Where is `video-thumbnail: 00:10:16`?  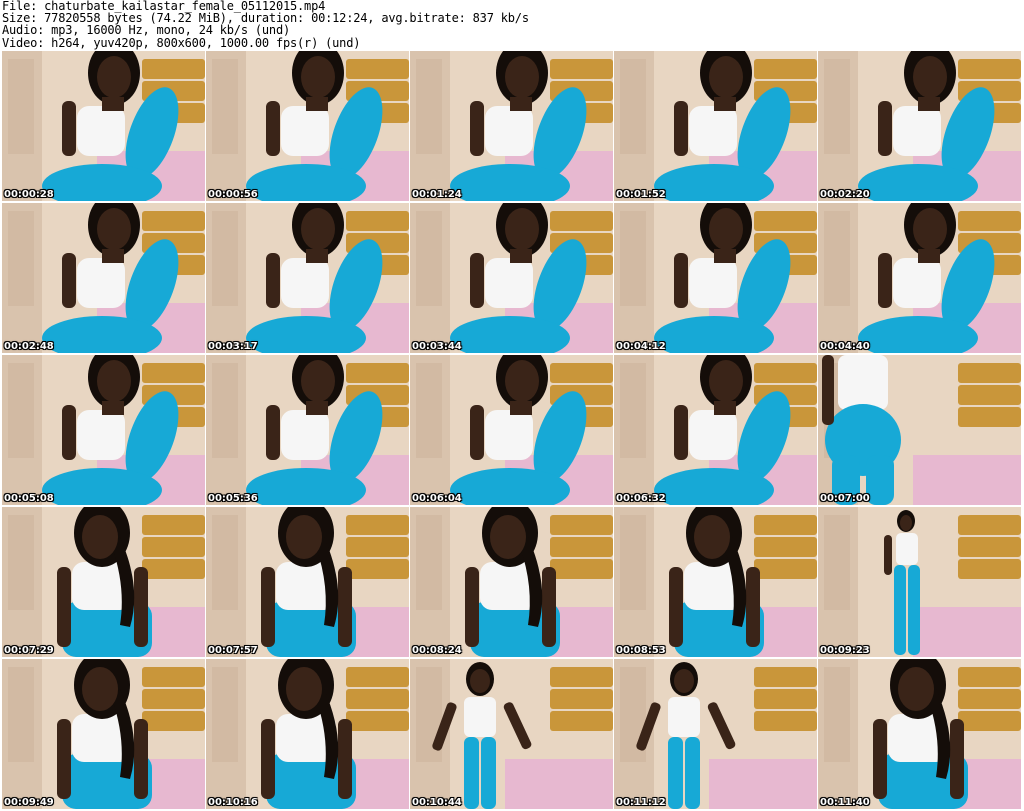 video-thumbnail: 00:10:16 is located at coordinates (307, 734).